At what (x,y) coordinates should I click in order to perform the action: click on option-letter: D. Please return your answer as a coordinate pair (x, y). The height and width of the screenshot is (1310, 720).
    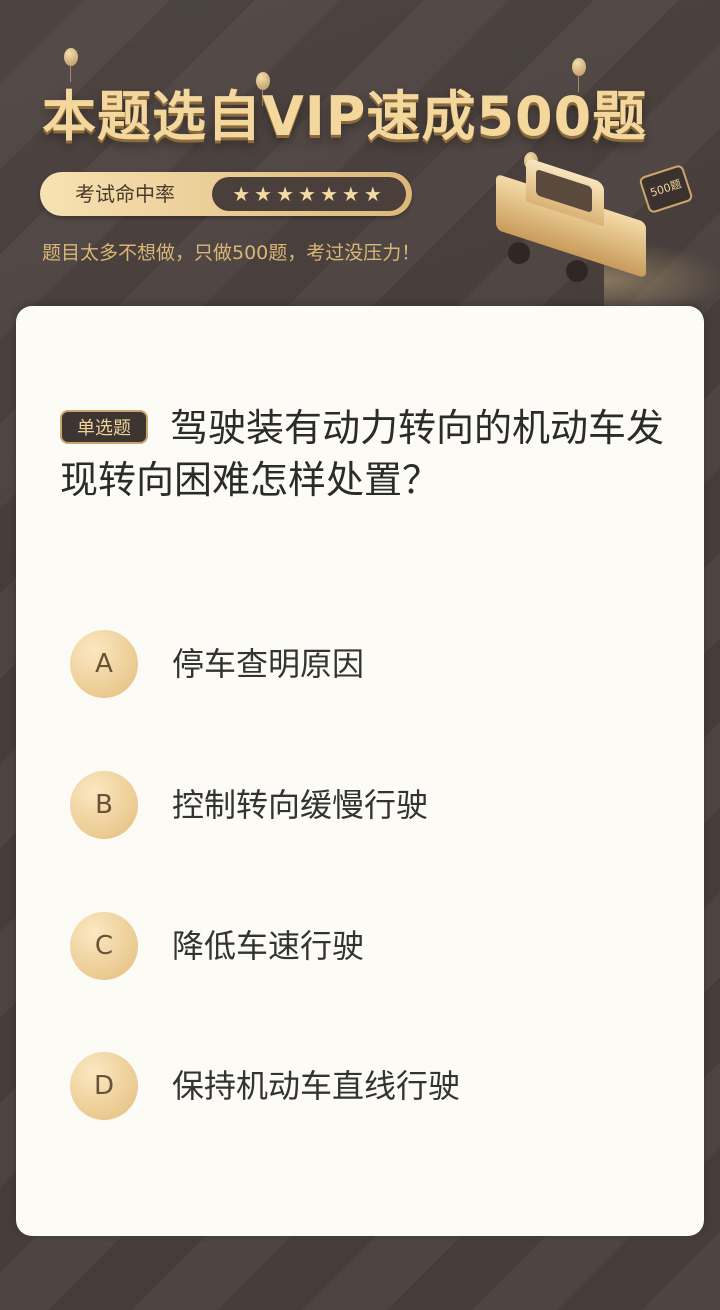
    Looking at the image, I should click on (104, 1086).